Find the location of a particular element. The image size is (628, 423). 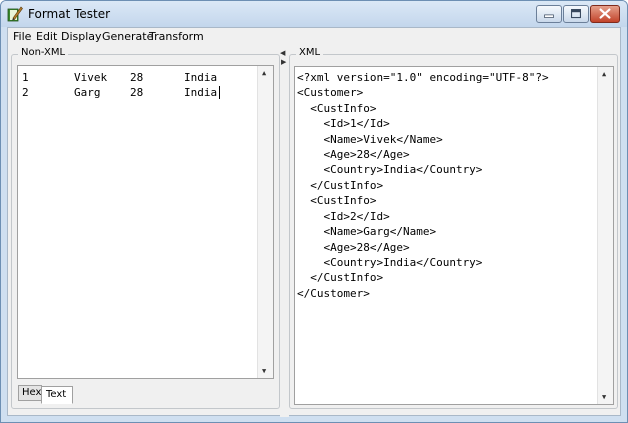

window-title: Format Tester is located at coordinates (69, 14).